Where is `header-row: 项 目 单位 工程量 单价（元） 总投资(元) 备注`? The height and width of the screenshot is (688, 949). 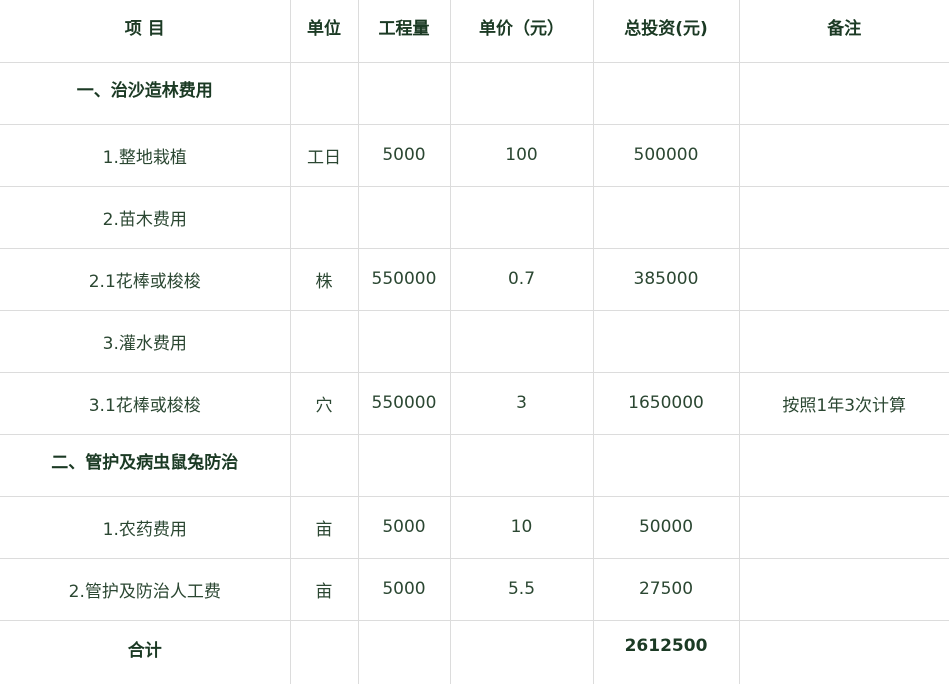
header-row: 项 目 单位 工程量 单价（元） 总投资(元) 备注 is located at coordinates (474, 31).